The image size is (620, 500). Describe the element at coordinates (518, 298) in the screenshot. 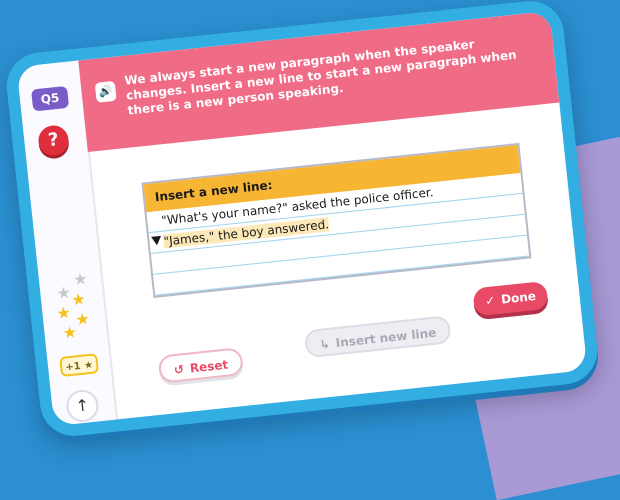

I see `done-label: Done` at that location.